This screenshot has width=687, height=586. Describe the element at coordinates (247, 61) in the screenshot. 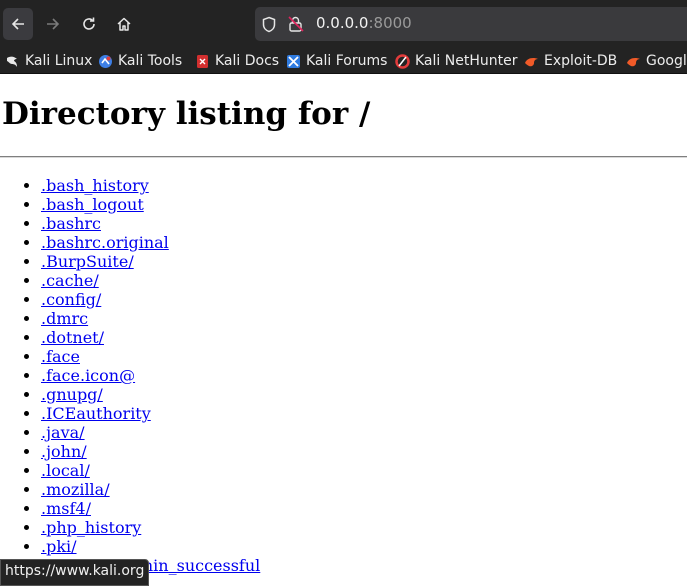

I see `bookmark-label: Kali Docs` at that location.